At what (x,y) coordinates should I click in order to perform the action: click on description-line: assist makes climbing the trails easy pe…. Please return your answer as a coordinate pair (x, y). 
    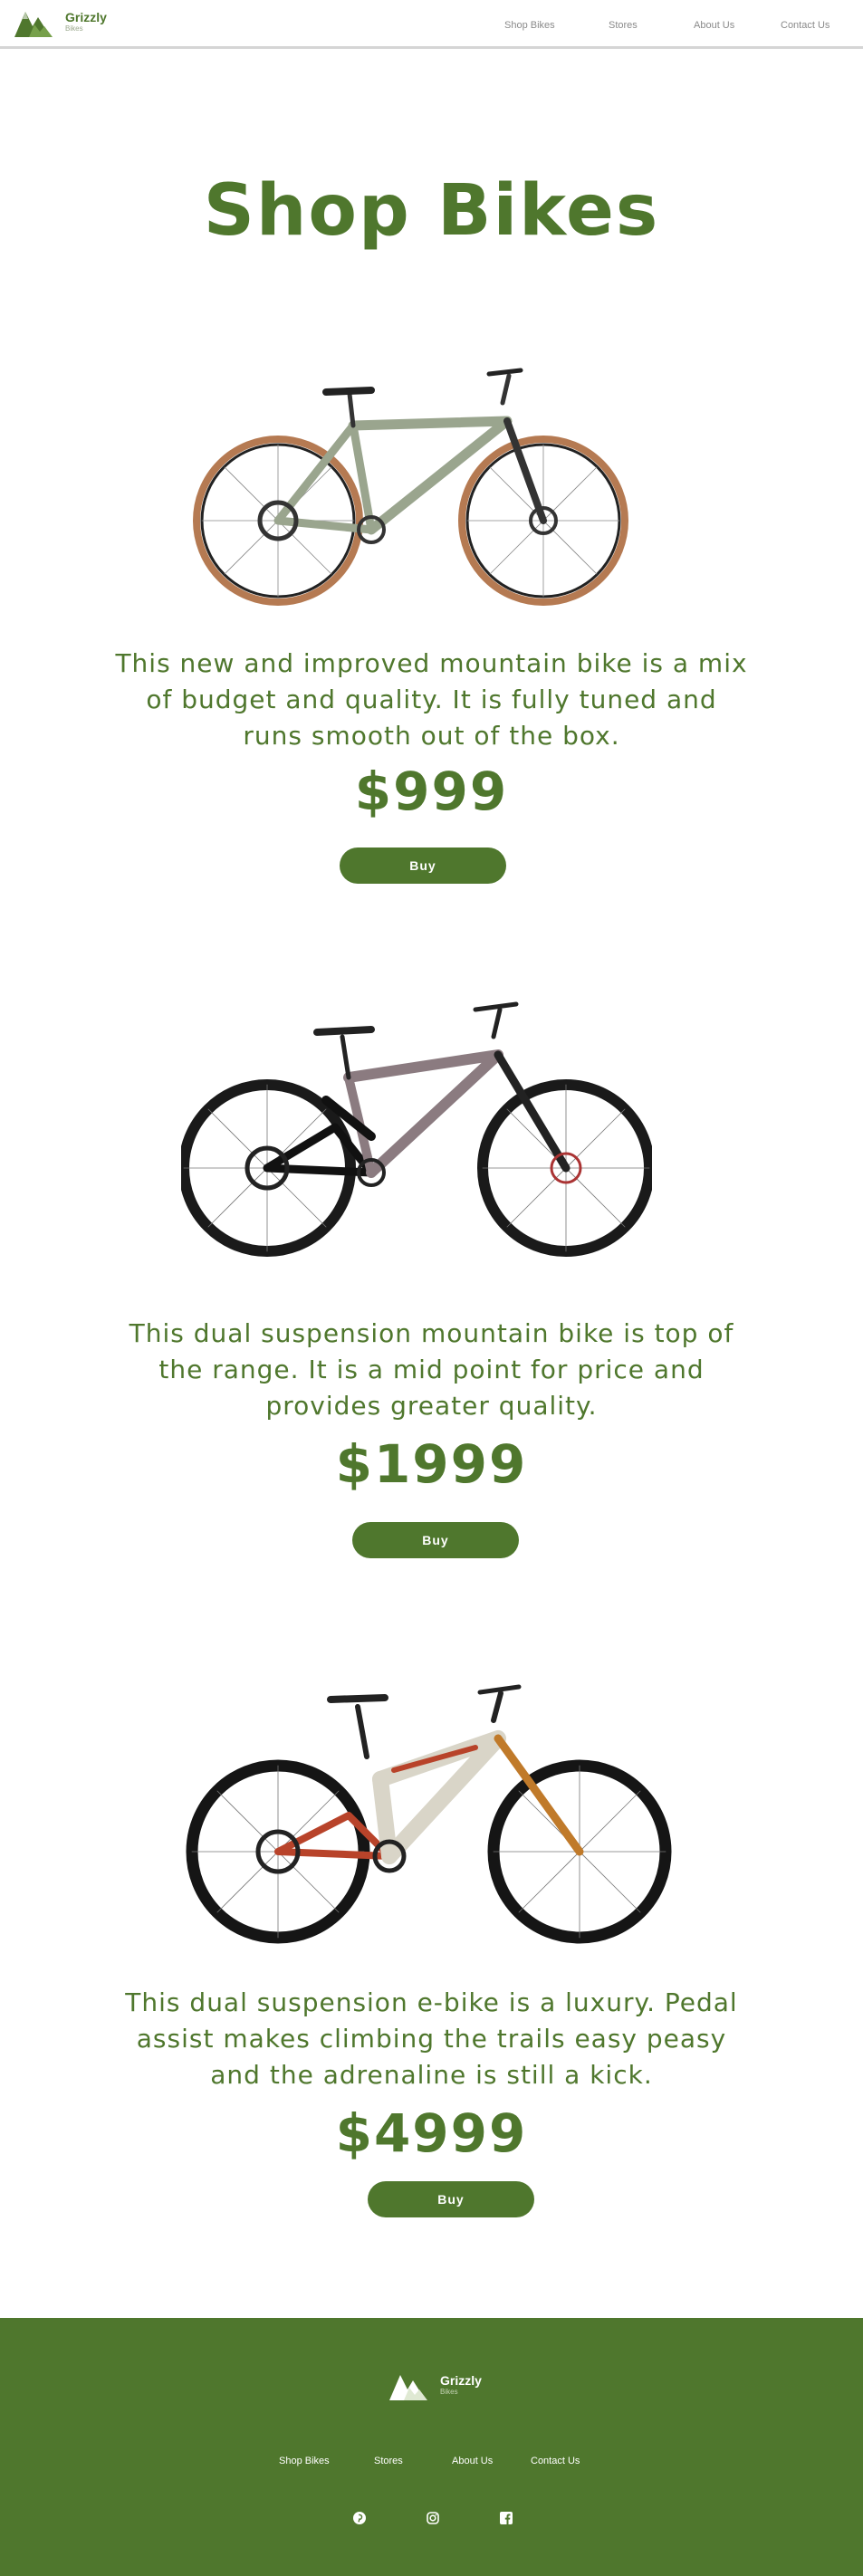
    Looking at the image, I should click on (431, 2039).